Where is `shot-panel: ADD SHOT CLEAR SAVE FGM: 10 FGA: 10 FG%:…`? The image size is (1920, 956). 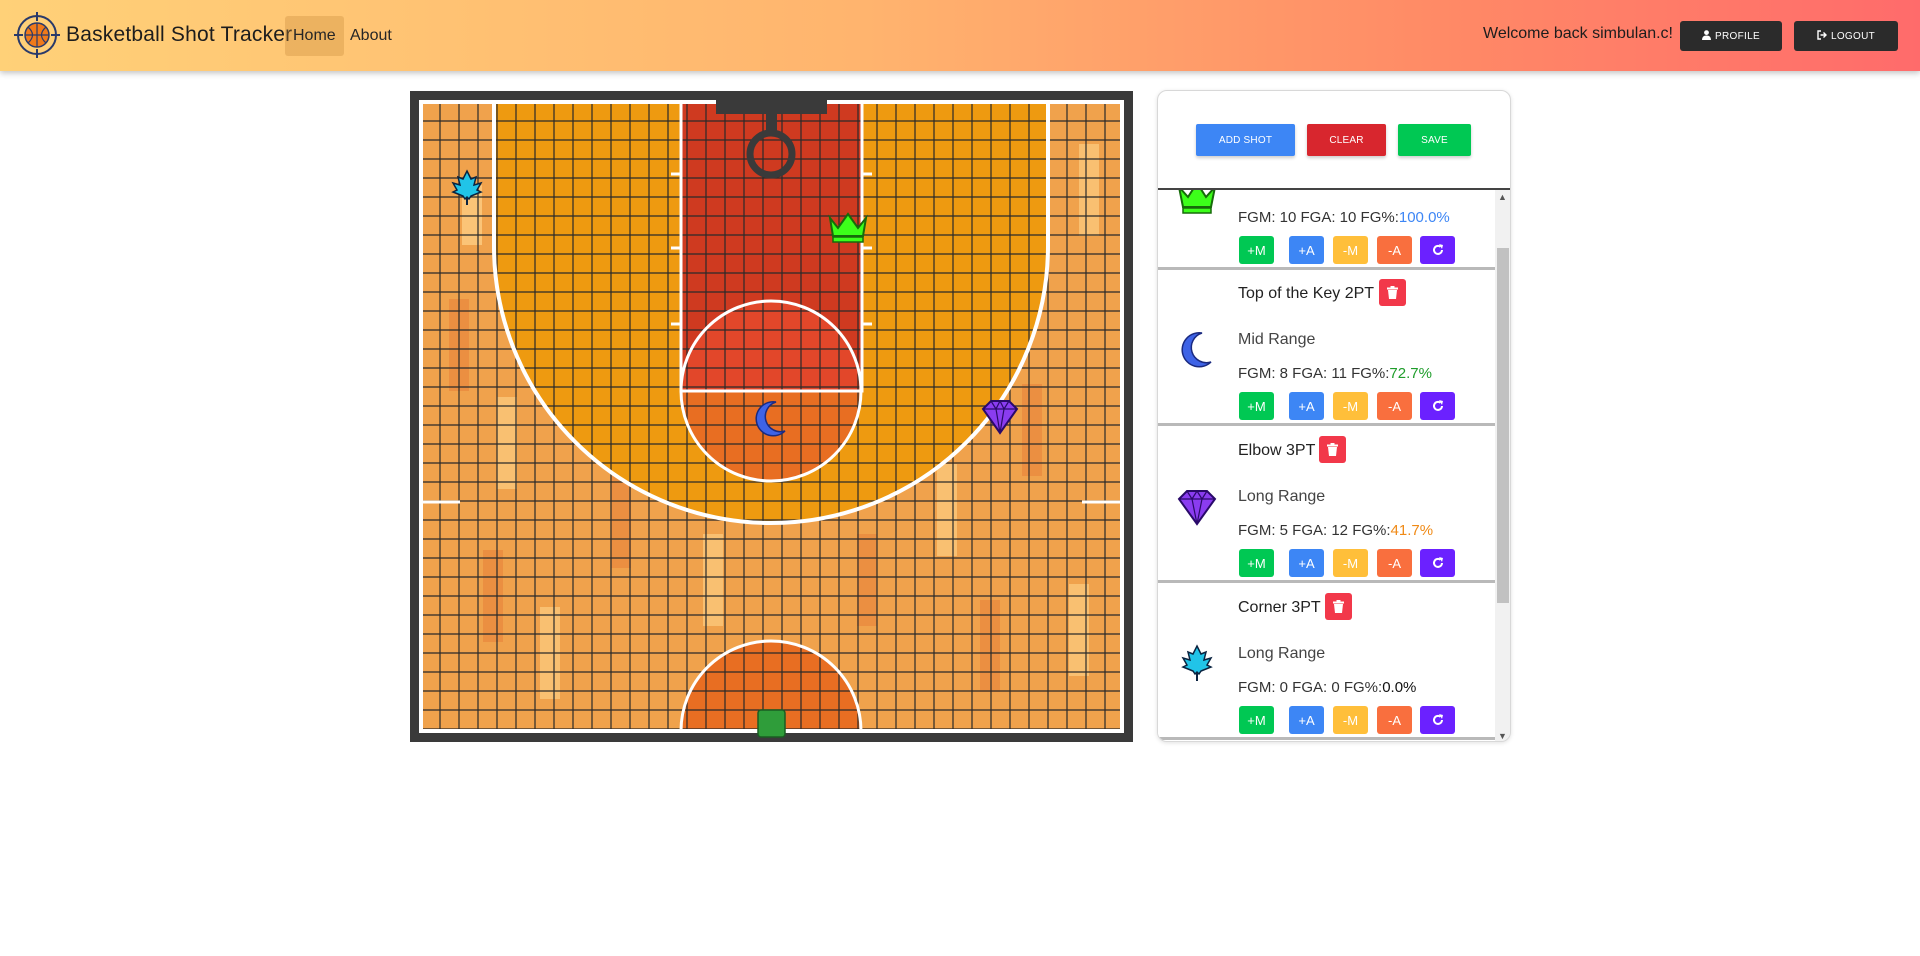
shot-panel: ADD SHOT CLEAR SAVE FGM: 10 FGA: 10 FG%:… is located at coordinates (1334, 416).